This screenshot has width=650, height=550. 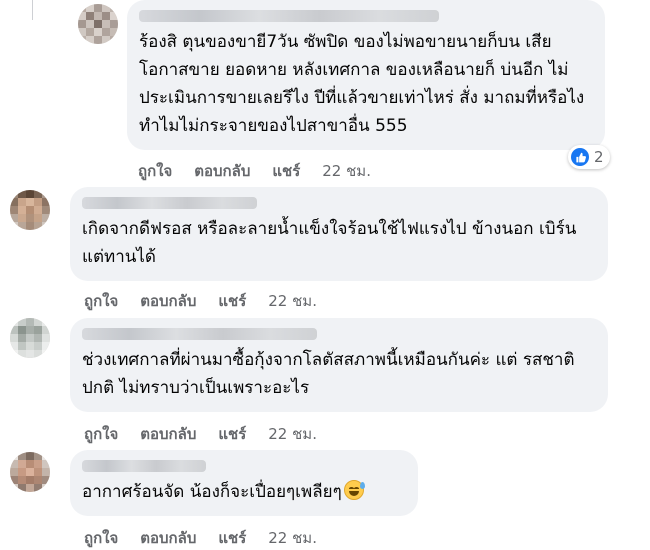 What do you see at coordinates (580, 157) in the screenshot?
I see `like-icon` at bounding box center [580, 157].